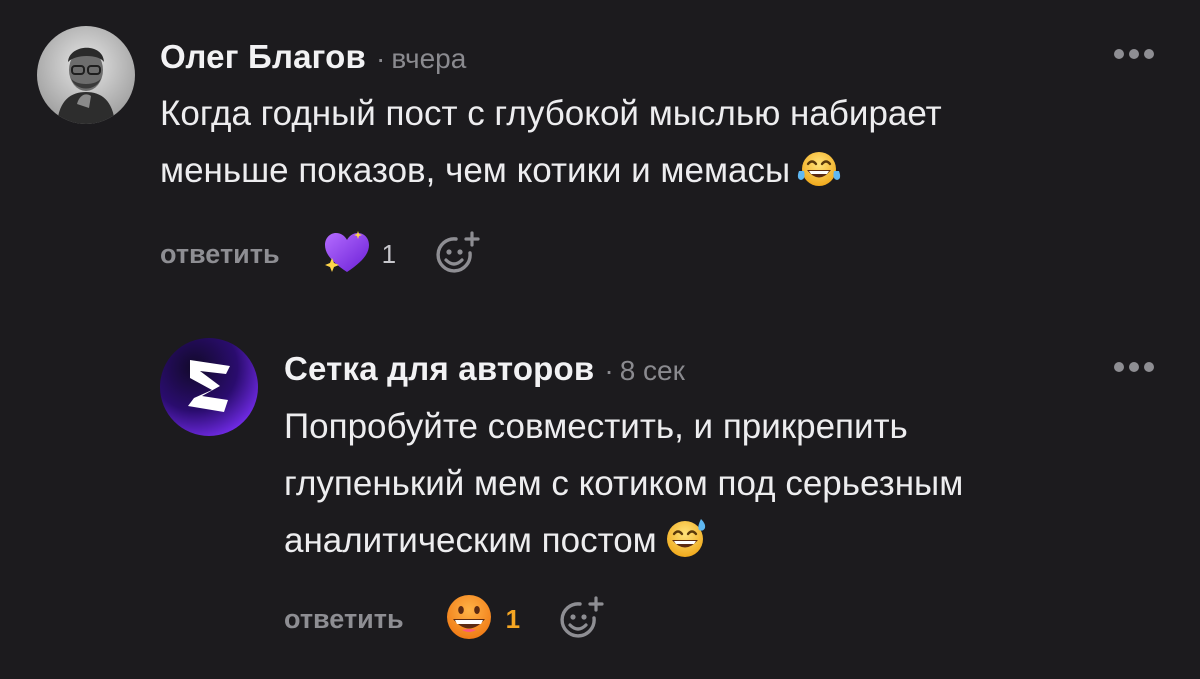 This screenshot has width=1200, height=679. Describe the element at coordinates (263, 57) in the screenshot. I see `author-name: Олег Благов` at that location.